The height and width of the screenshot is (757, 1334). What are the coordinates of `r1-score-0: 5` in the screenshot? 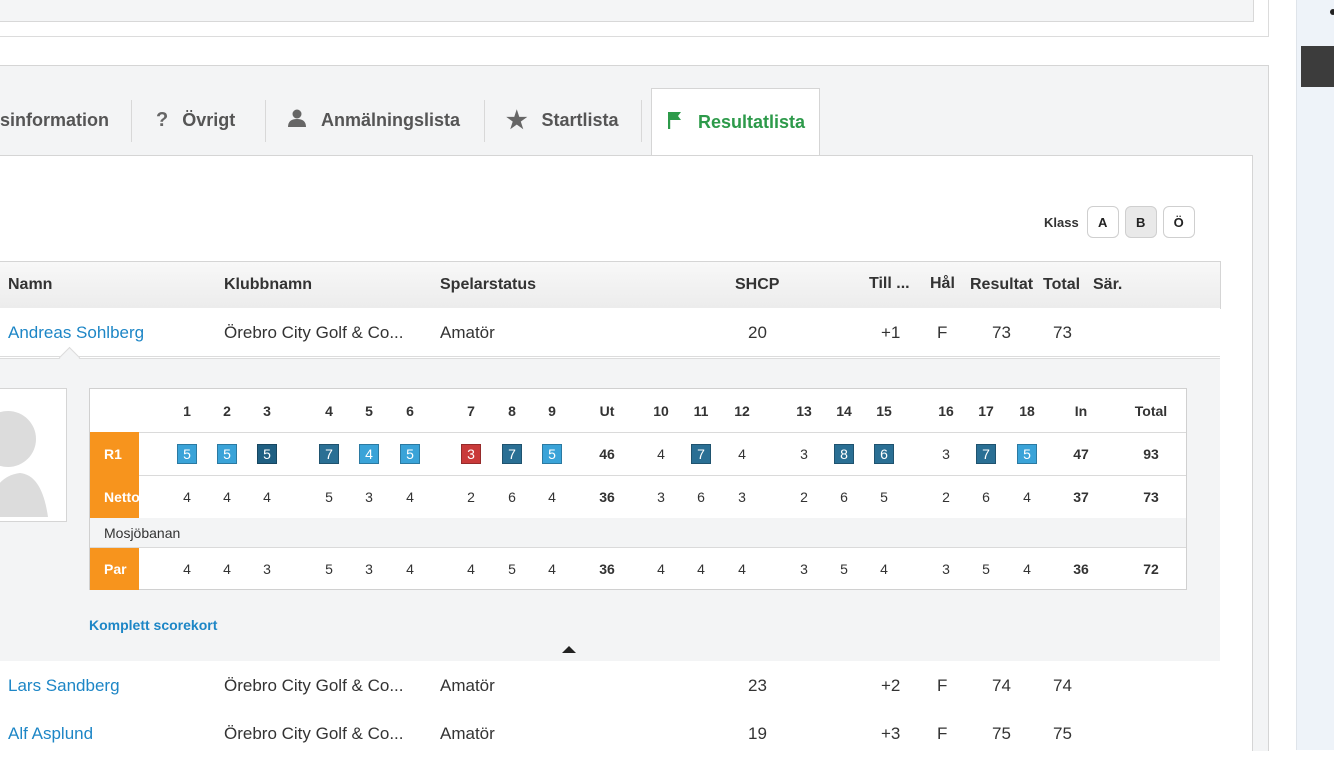 It's located at (187, 453).